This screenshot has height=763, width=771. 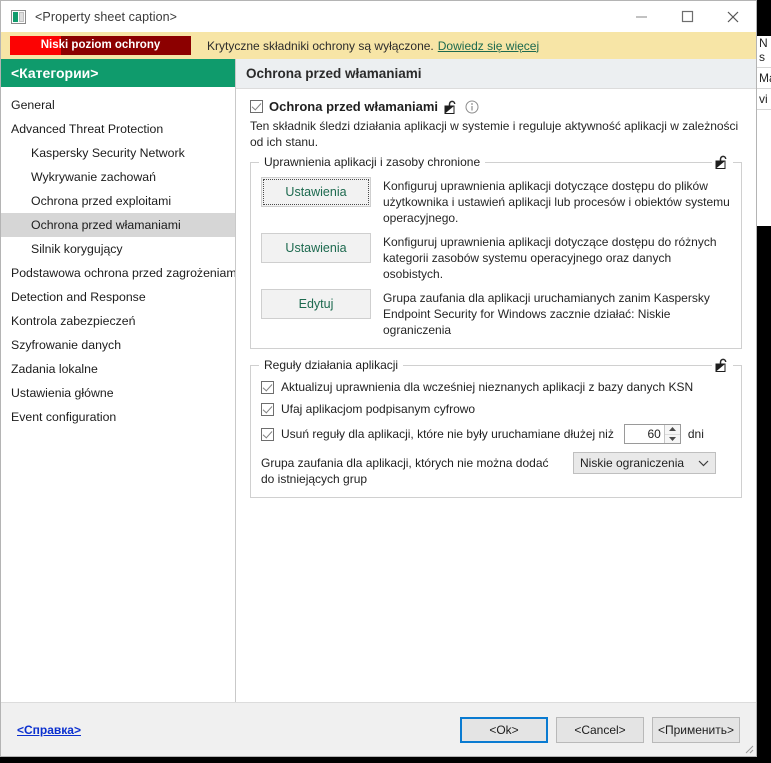 I want to click on days-spinner, so click(x=652, y=434).